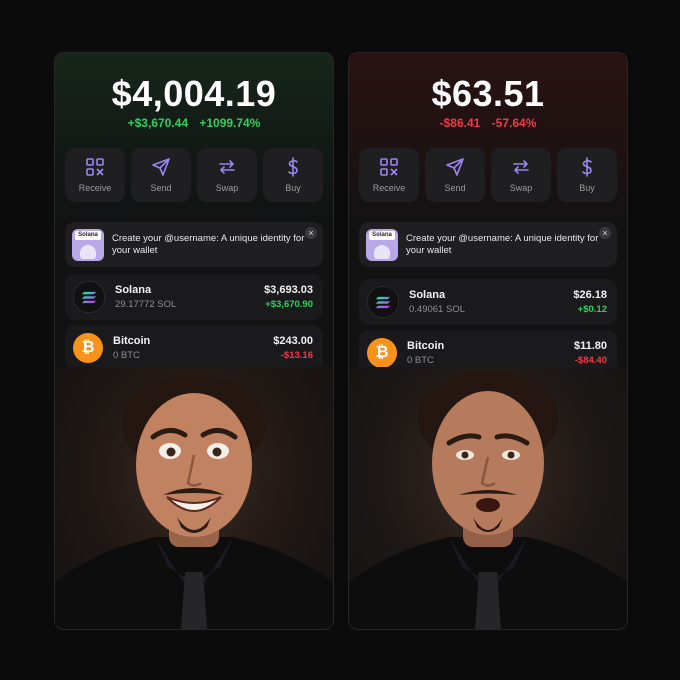 The height and width of the screenshot is (680, 680). Describe the element at coordinates (146, 304) in the screenshot. I see `asset-amount: 29.17772 SOL` at that location.